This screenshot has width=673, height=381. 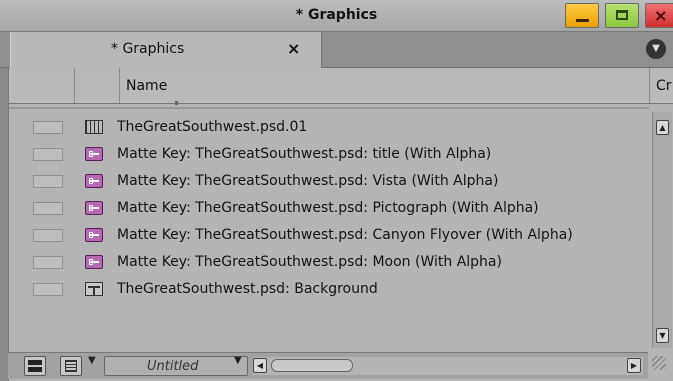 What do you see at coordinates (448, 366) in the screenshot?
I see `horizontal-scrollbar: ◀ ▶` at bounding box center [448, 366].